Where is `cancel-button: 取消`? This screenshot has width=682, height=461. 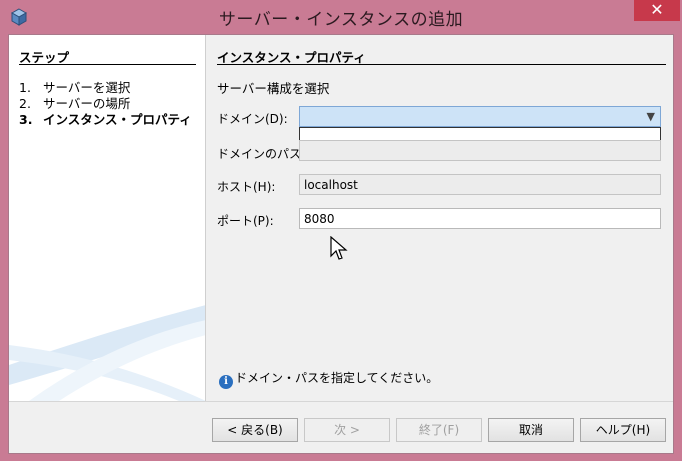 cancel-button: 取消 is located at coordinates (531, 430).